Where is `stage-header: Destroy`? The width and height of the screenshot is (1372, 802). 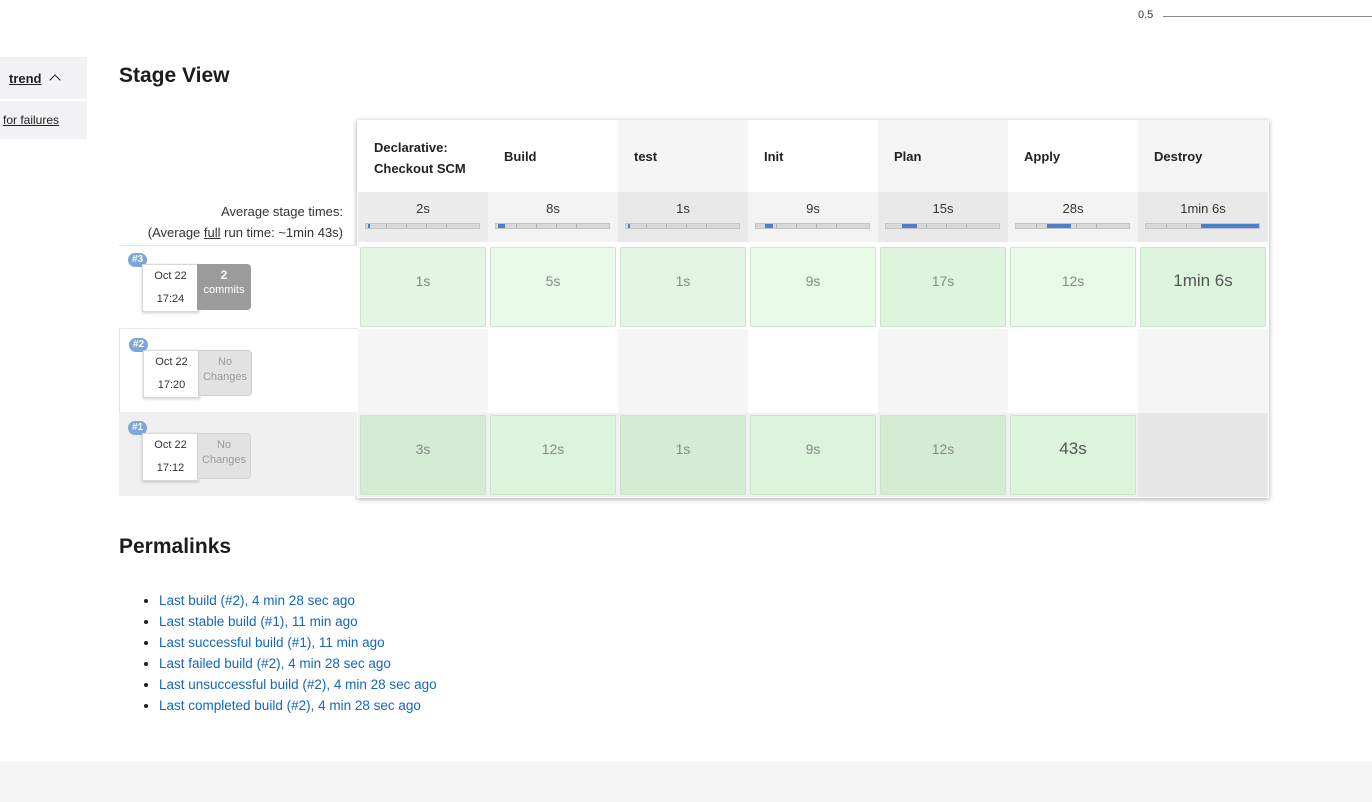 stage-header: Destroy is located at coordinates (1203, 156).